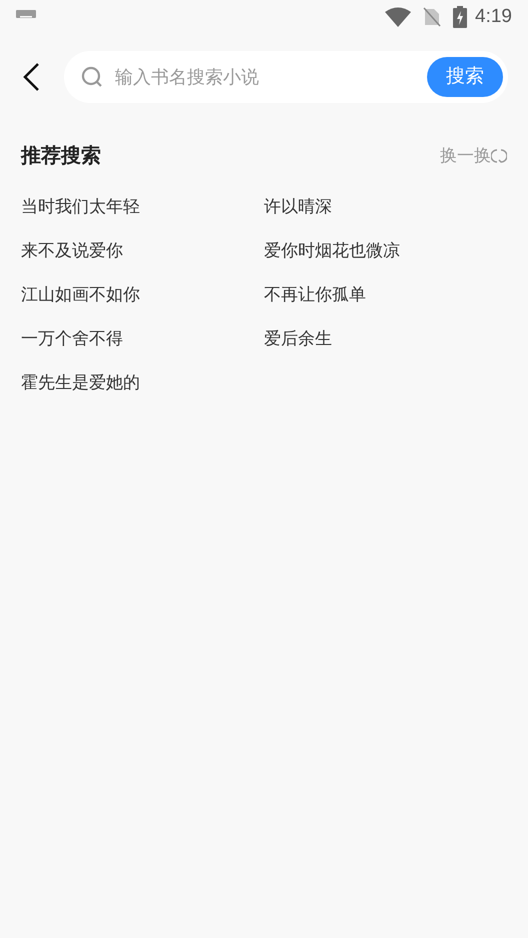 This screenshot has height=938, width=528. I want to click on wifi-icon, so click(398, 17).